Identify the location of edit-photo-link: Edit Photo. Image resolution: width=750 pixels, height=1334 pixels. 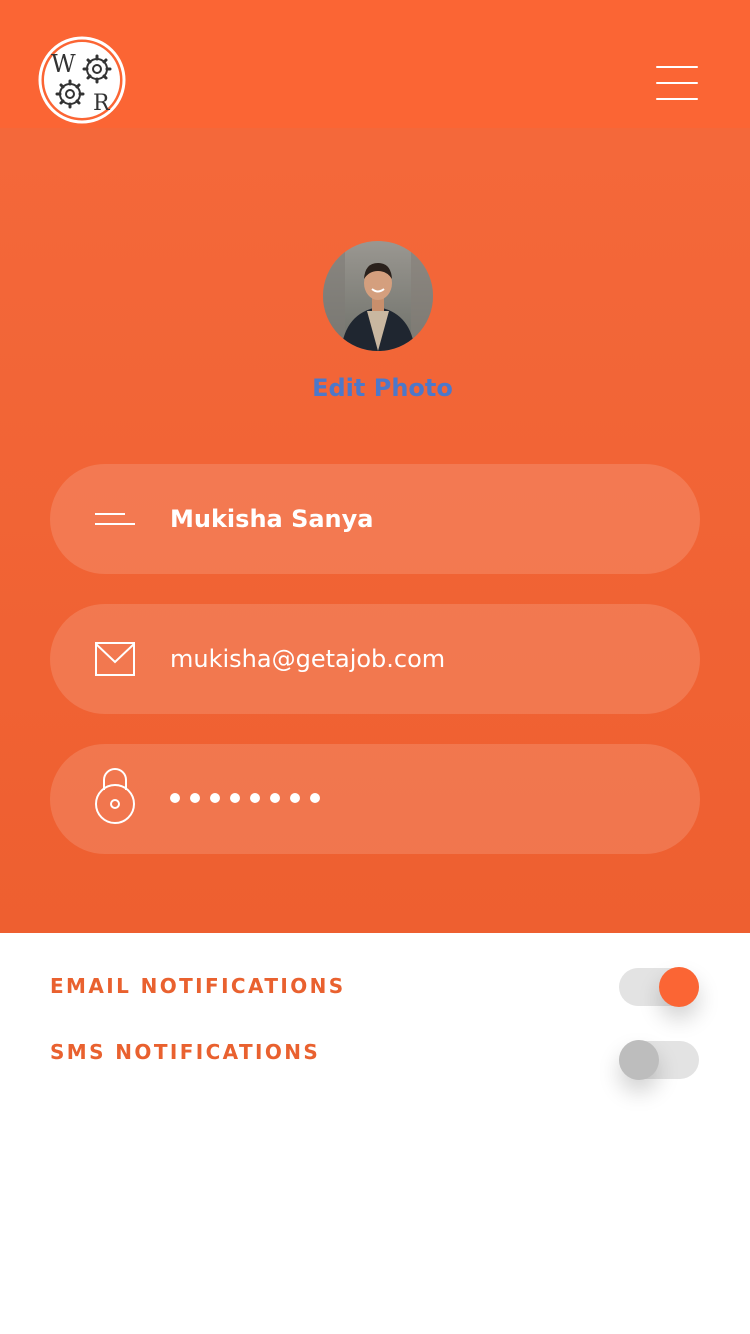
(382, 388).